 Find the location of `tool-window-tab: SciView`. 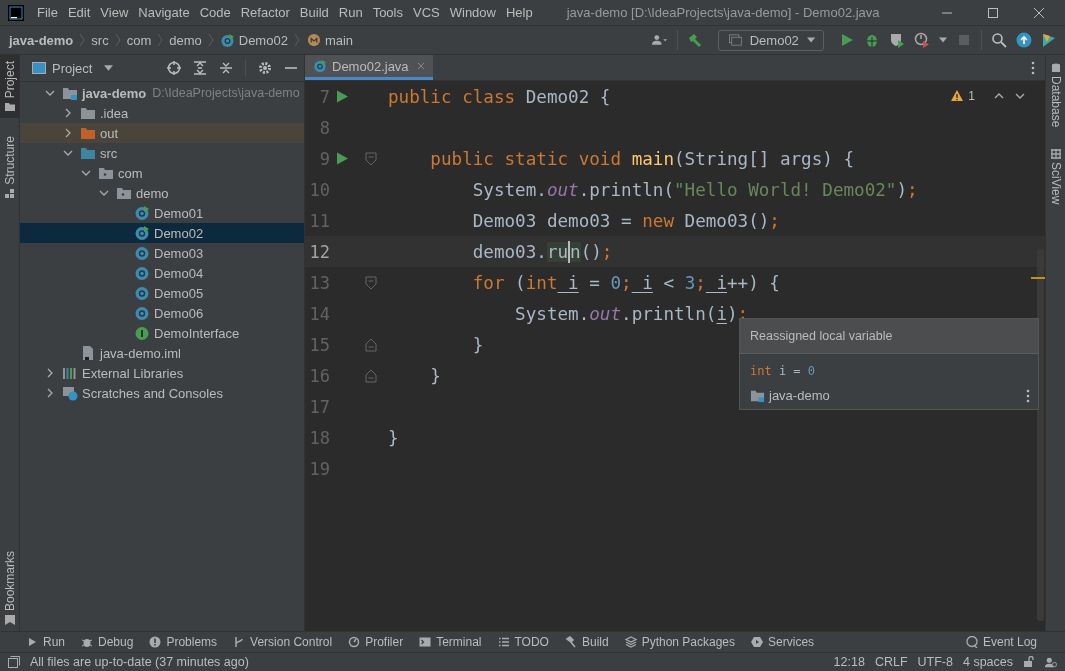

tool-window-tab: SciView is located at coordinates (1055, 177).